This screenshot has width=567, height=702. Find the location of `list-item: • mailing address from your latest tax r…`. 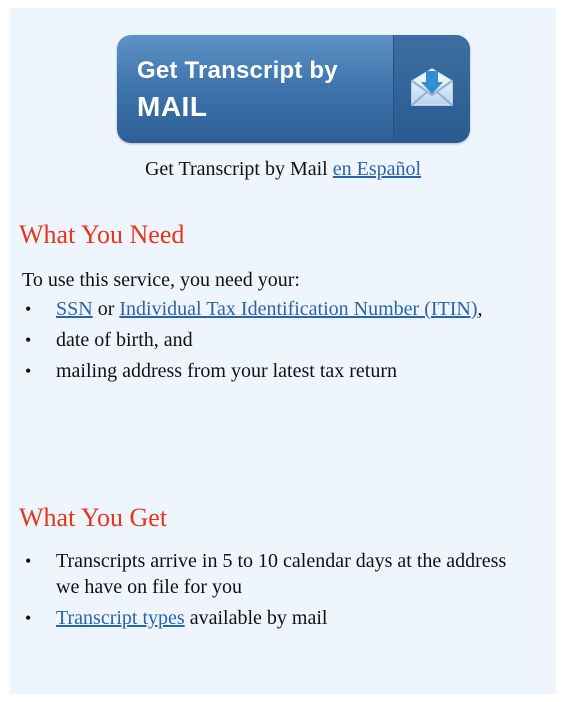

list-item: • mailing address from your latest tax r… is located at coordinates (274, 371).